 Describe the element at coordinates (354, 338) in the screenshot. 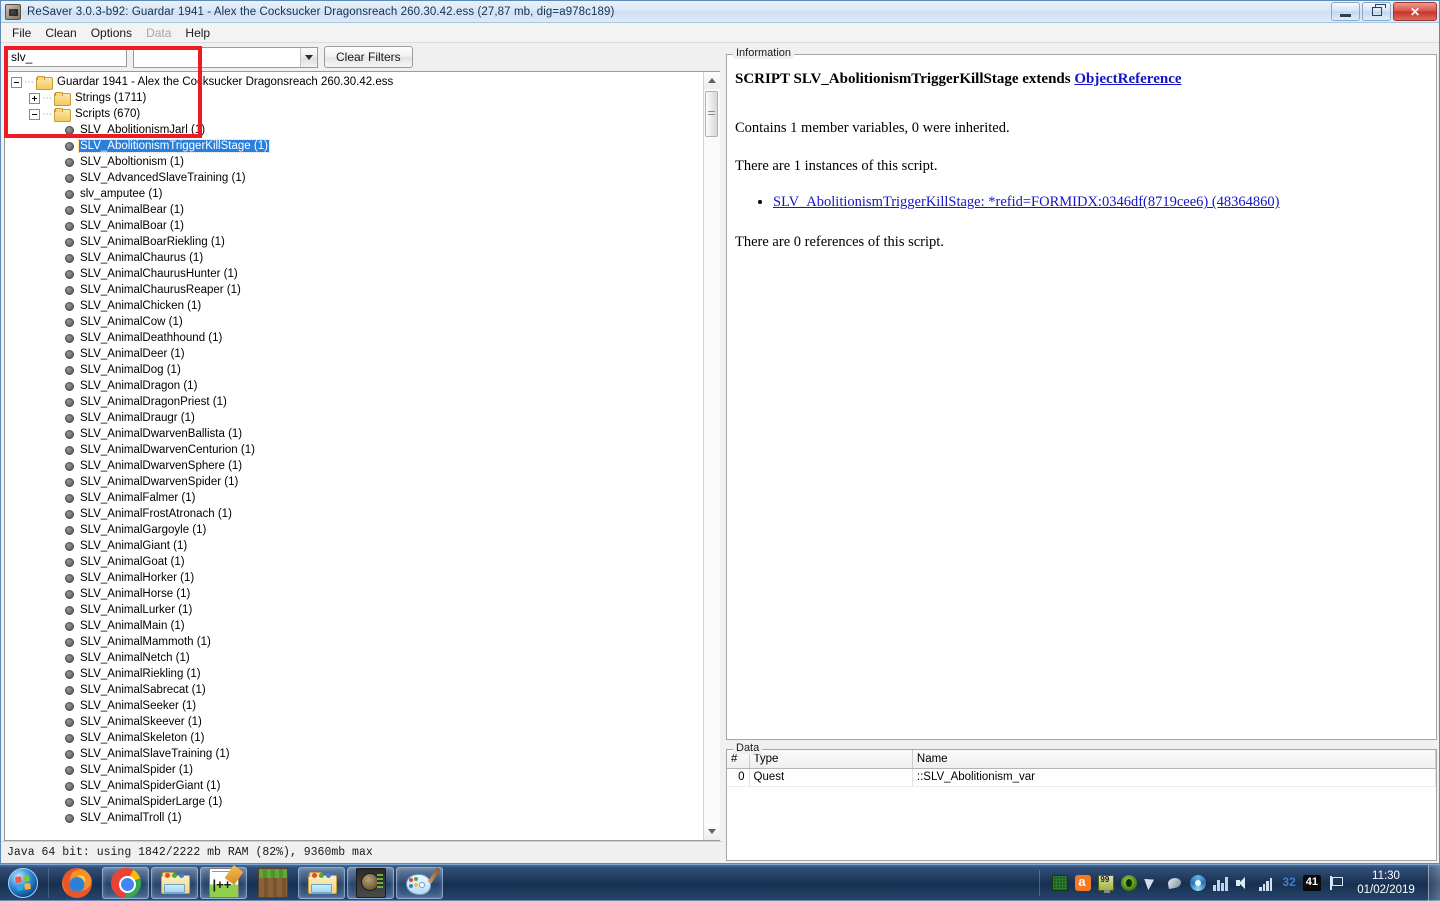

I see `tree-item-script: SLV_AnimalDeathhound (1)` at that location.